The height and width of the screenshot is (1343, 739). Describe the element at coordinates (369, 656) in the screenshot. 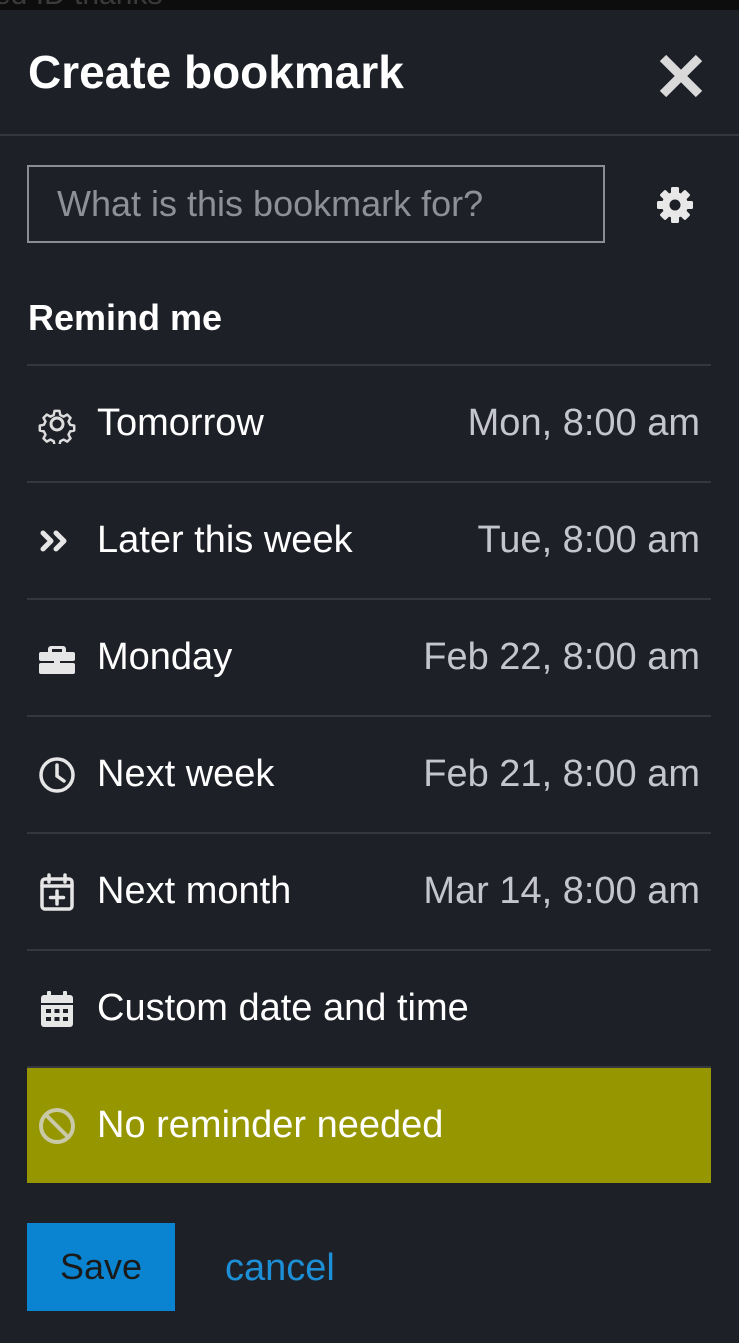

I see `option-monday: Monday Feb 22, 8:00 am` at that location.